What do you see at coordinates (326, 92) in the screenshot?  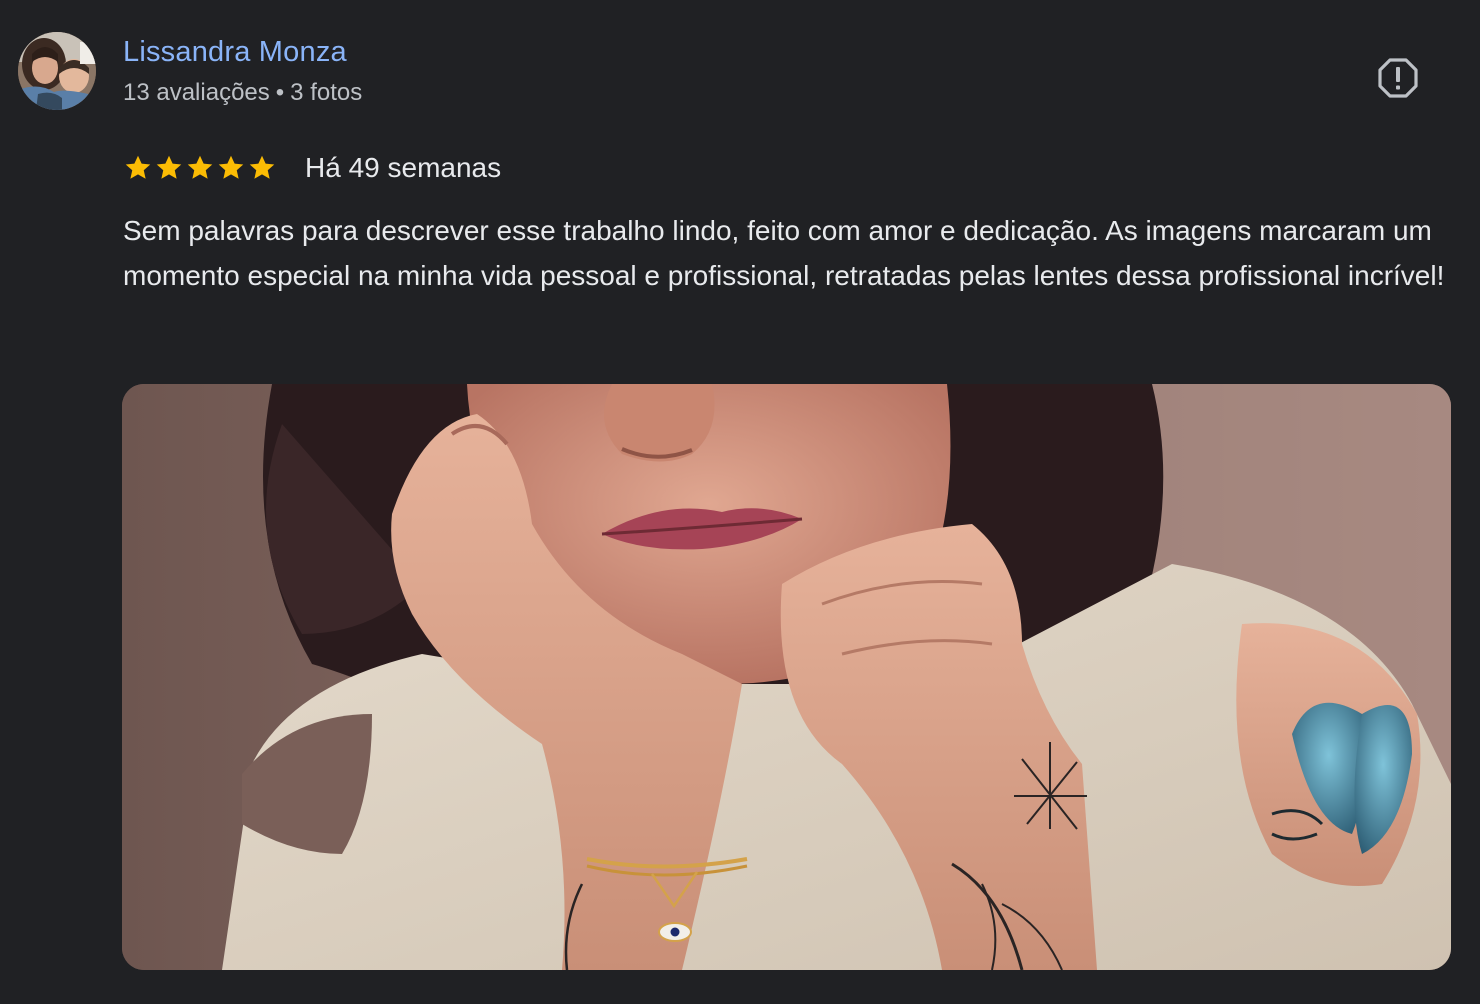 I see `photos-count: 3 fotos` at bounding box center [326, 92].